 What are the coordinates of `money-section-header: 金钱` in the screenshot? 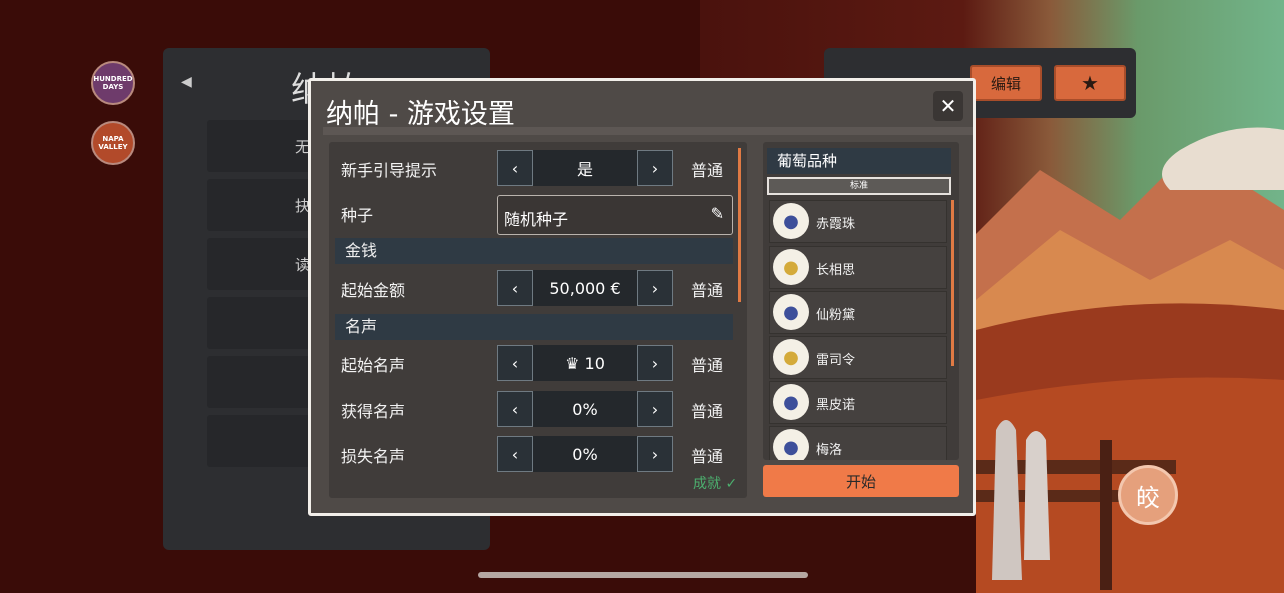 It's located at (534, 251).